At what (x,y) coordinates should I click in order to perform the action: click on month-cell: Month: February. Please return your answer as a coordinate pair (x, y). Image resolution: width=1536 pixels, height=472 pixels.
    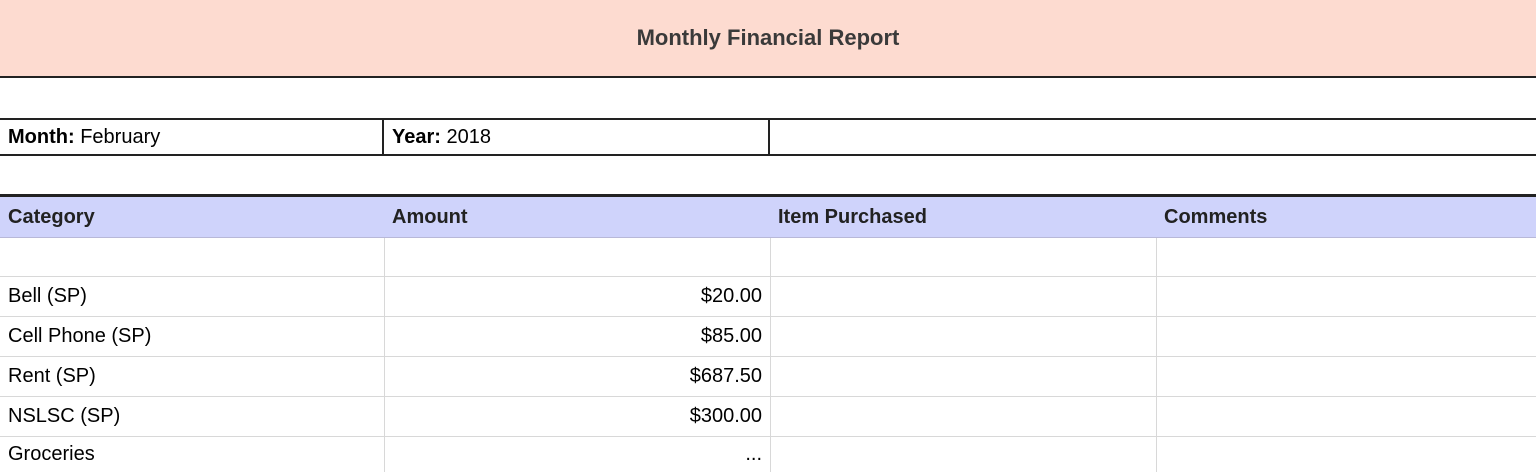
    Looking at the image, I should click on (192, 137).